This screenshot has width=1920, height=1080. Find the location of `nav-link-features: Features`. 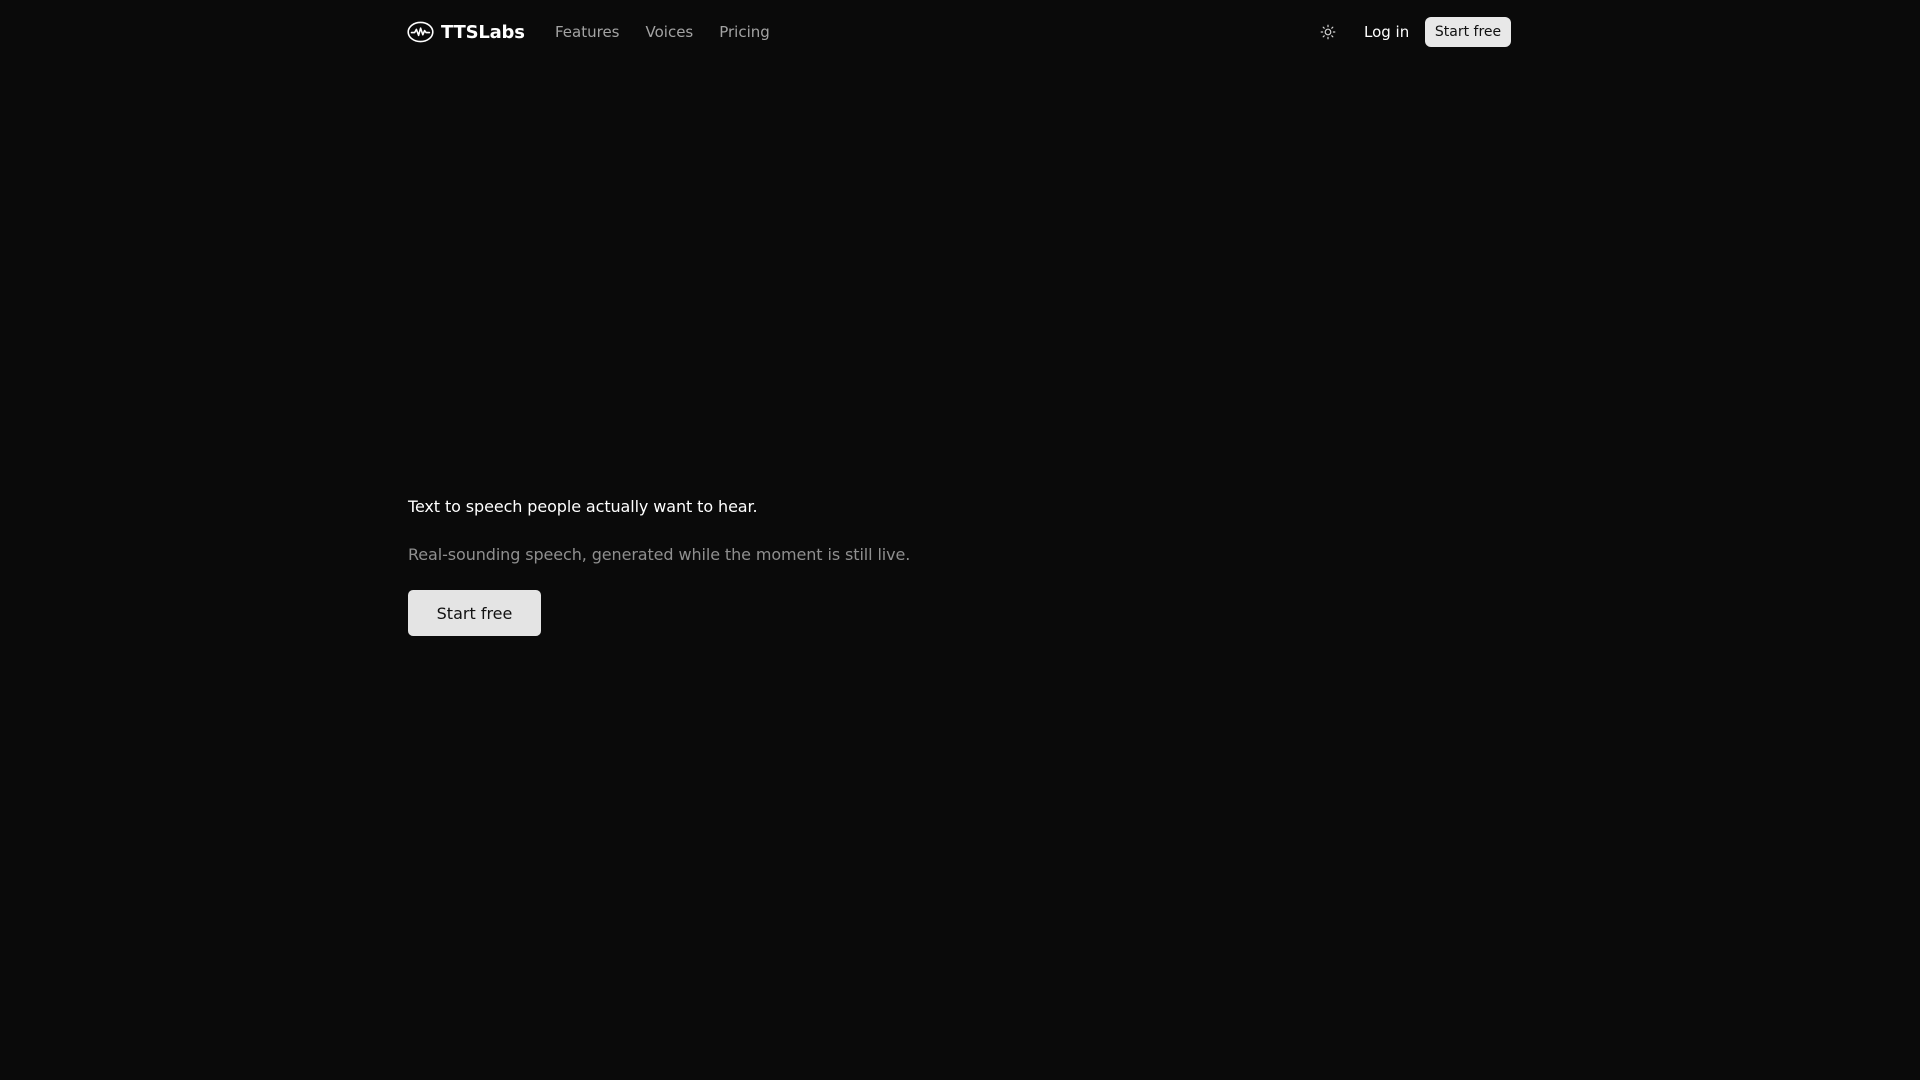

nav-link-features: Features is located at coordinates (587, 32).